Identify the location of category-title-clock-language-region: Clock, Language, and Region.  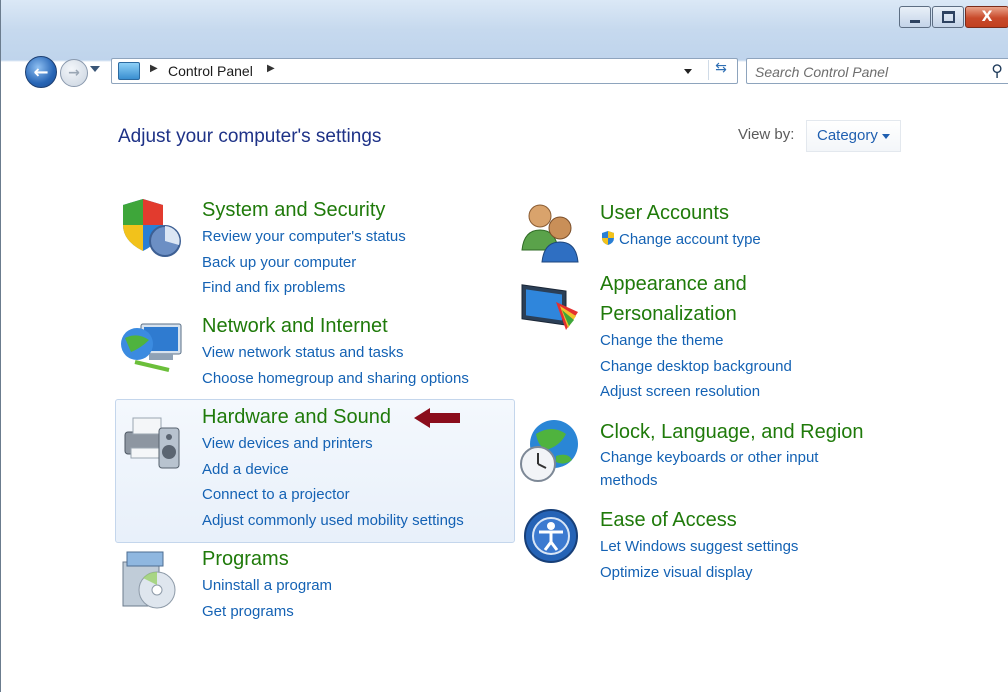
(732, 432).